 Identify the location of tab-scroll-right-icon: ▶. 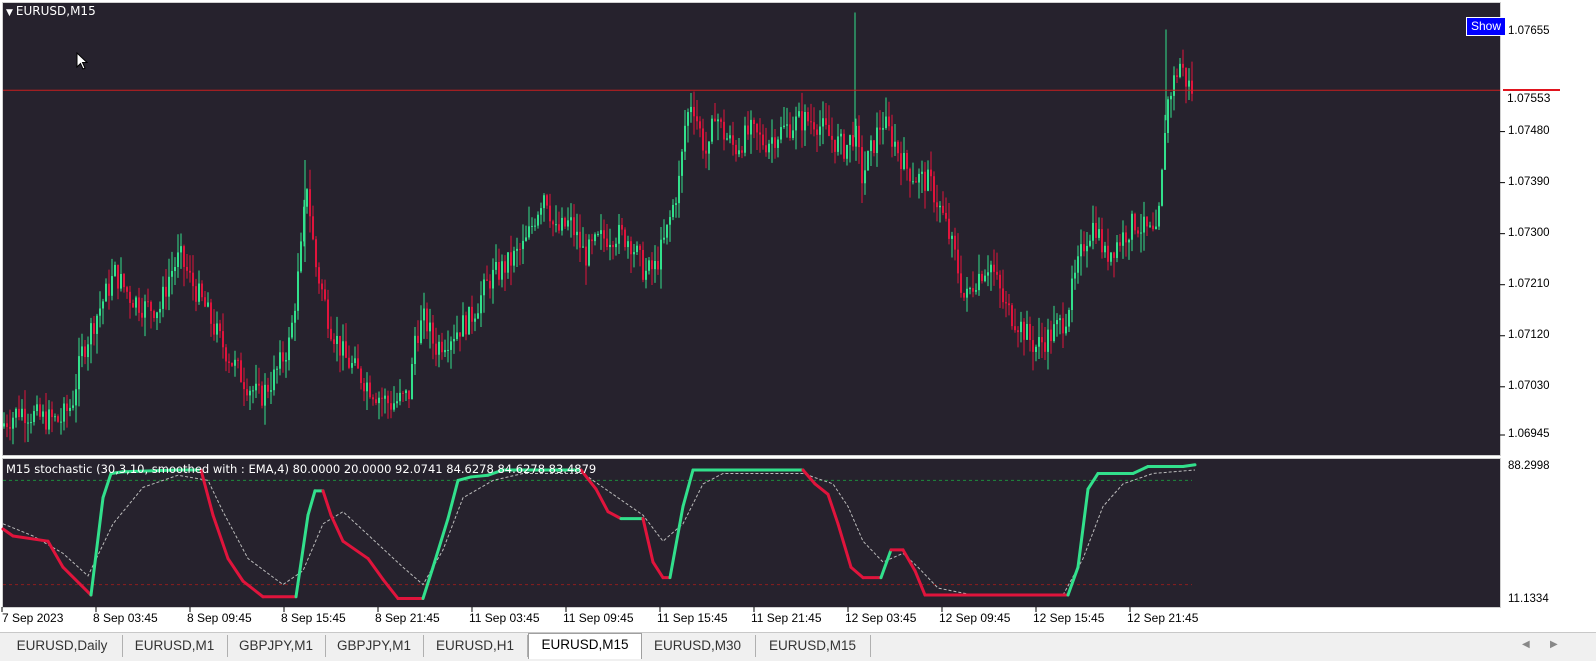
(1554, 644).